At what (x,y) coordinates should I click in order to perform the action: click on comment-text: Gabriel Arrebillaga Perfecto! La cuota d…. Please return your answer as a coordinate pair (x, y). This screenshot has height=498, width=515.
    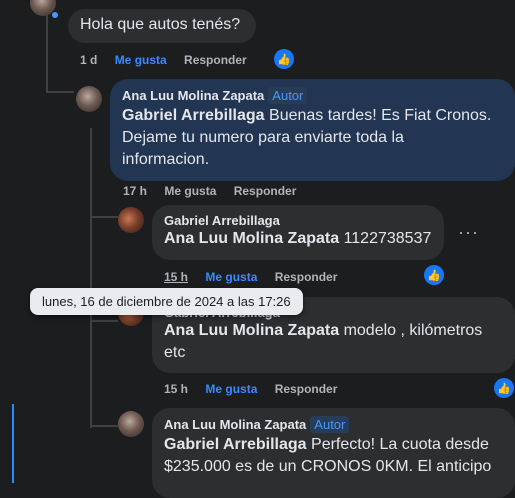
    Looking at the image, I should click on (326, 444).